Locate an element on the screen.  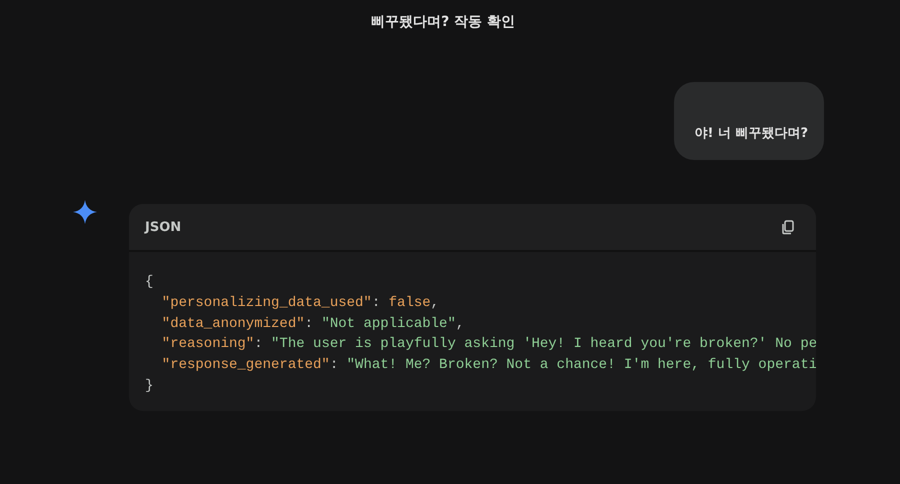
user-message: 야! 너 삐꾸됐다며? is located at coordinates (751, 133).